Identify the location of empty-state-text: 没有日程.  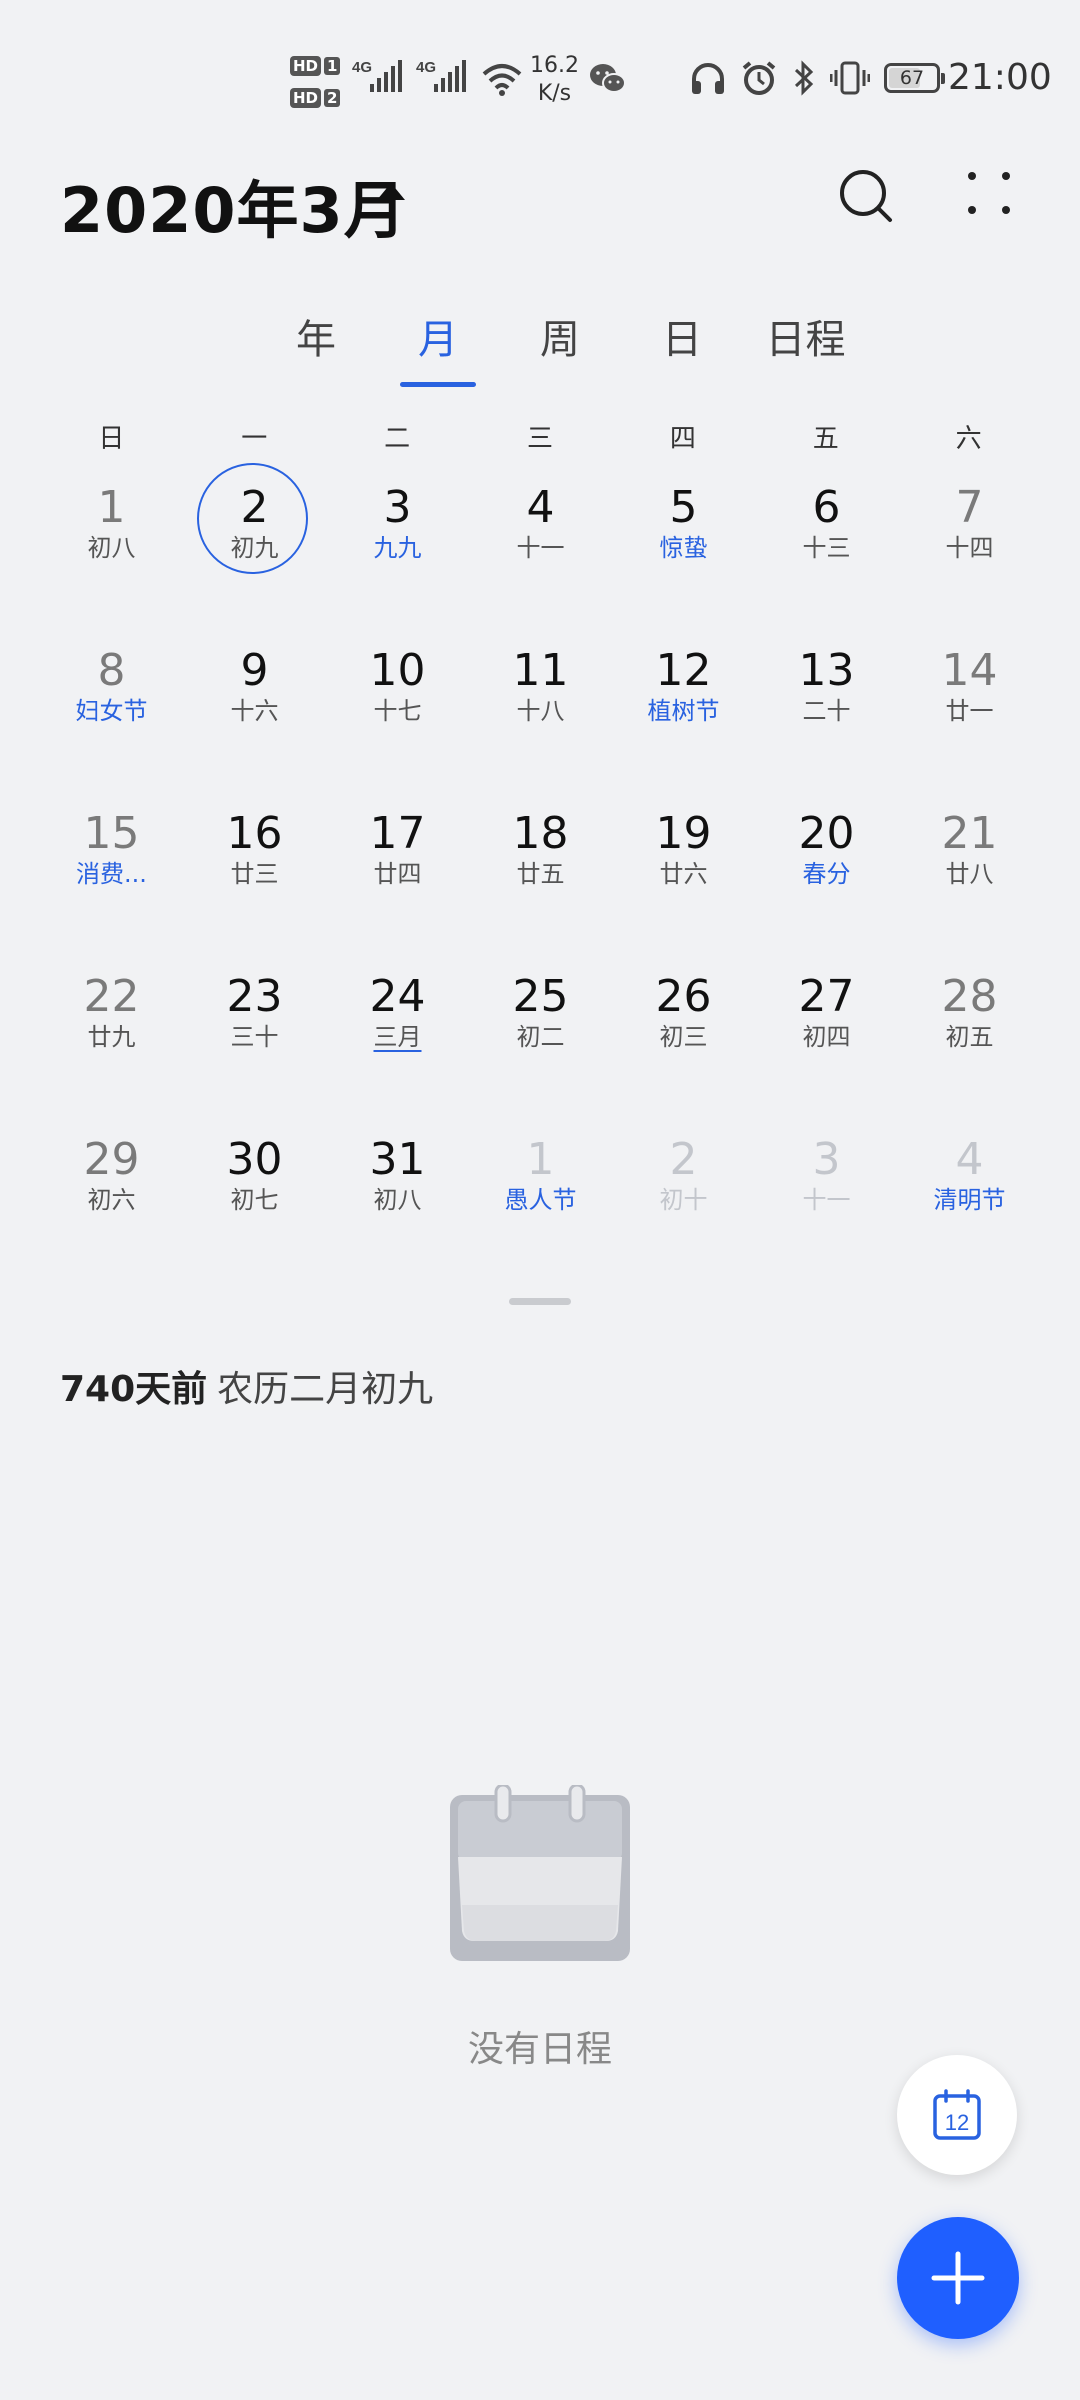
(539, 2049).